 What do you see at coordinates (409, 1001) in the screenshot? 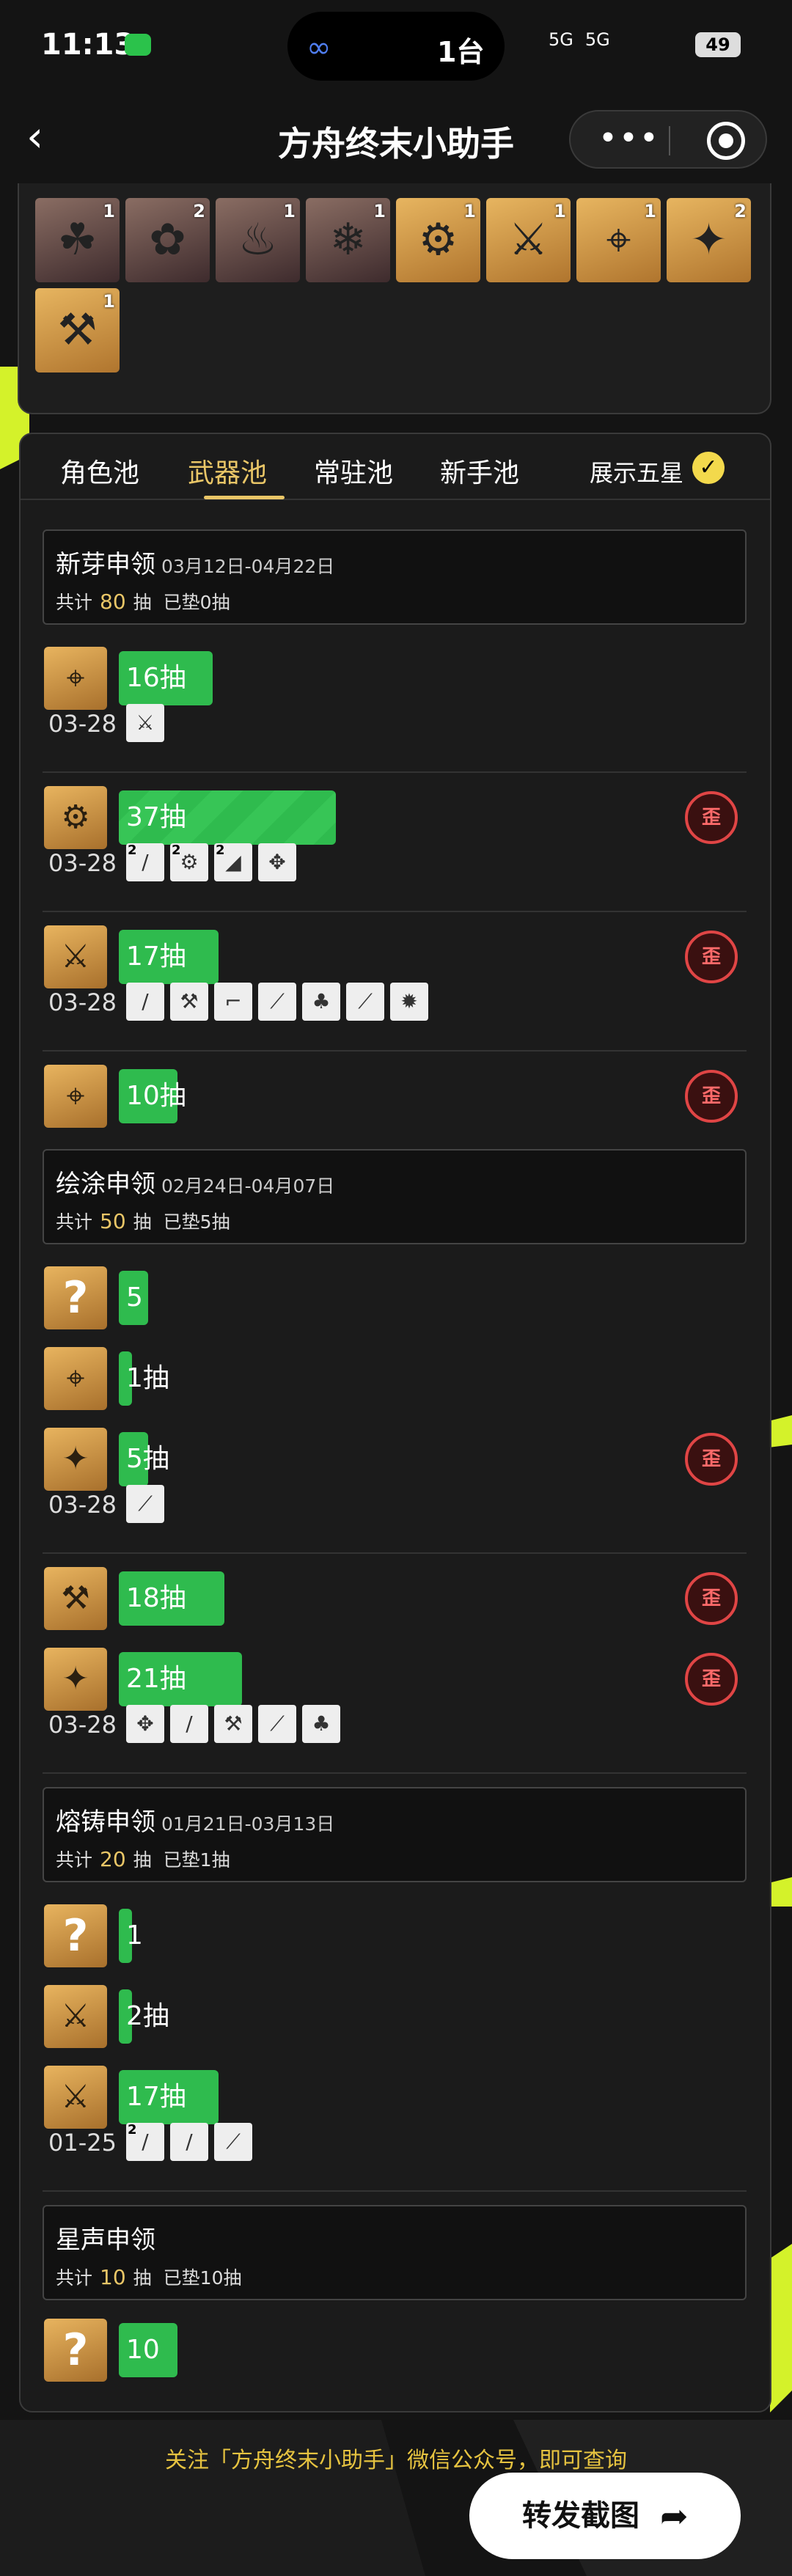
I see `mini-glyph: ✹` at bounding box center [409, 1001].